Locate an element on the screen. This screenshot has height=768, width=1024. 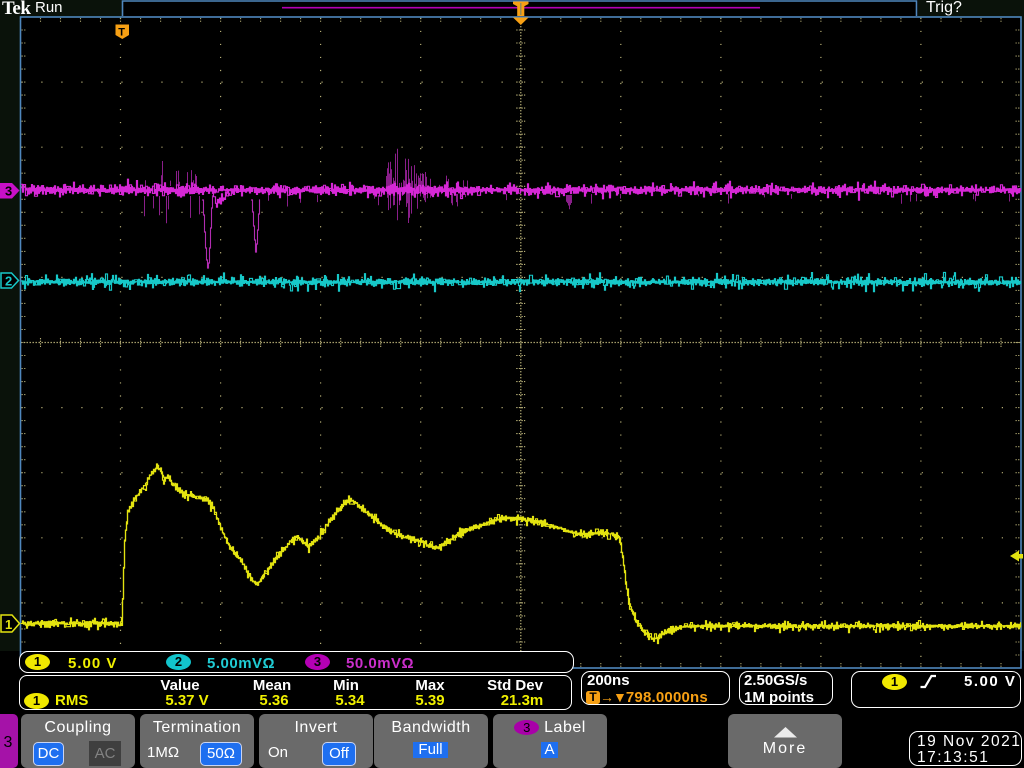
svg-text: 2 is located at coordinates (8, 281).